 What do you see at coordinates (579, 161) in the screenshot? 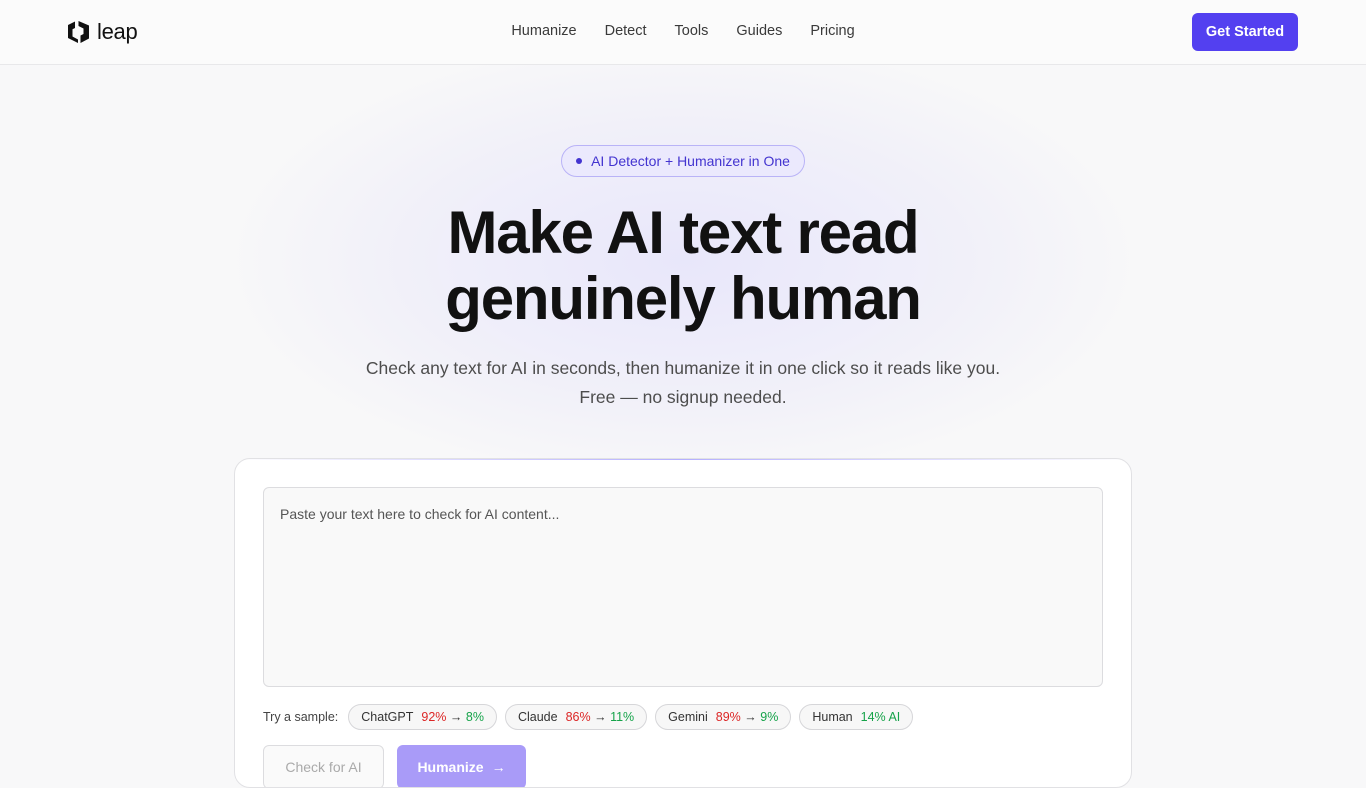
I see `badge-dot-icon` at bounding box center [579, 161].